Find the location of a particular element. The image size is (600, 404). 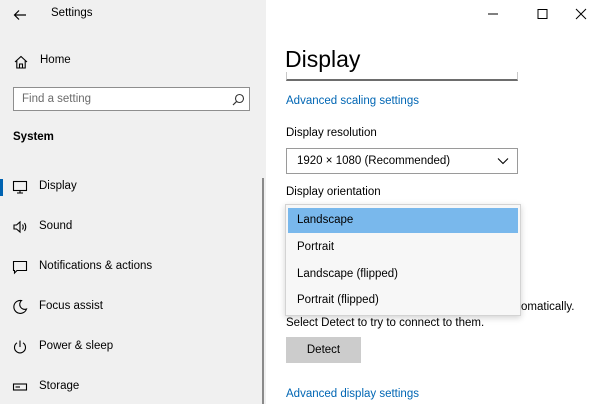

minimize-button is located at coordinates (493, 14).